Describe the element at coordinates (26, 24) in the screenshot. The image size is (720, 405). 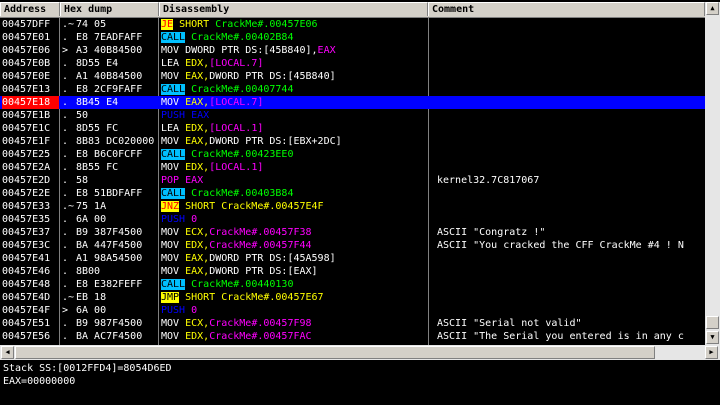
I see `row-address: 00457DFF` at that location.